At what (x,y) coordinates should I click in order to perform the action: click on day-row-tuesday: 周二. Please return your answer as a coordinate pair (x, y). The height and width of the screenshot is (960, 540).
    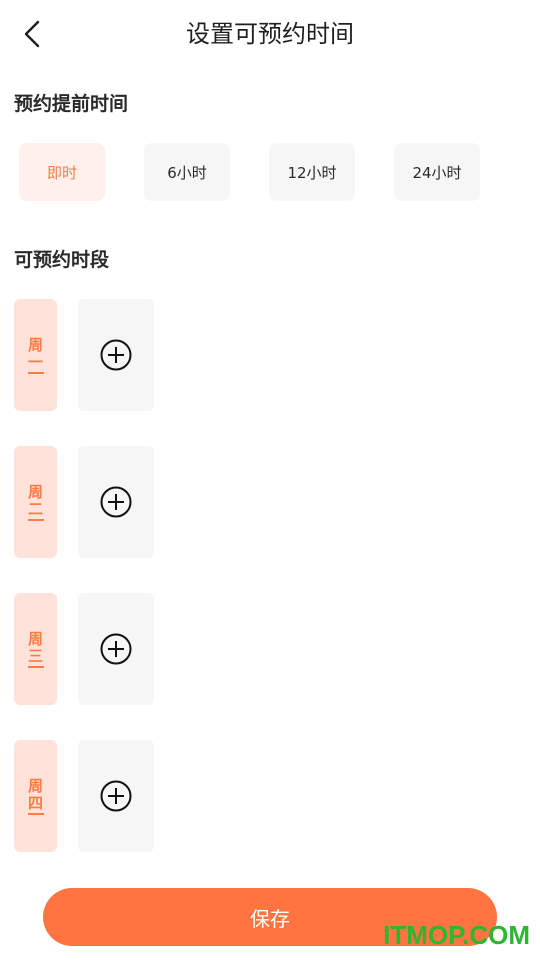
    Looking at the image, I should click on (94, 502).